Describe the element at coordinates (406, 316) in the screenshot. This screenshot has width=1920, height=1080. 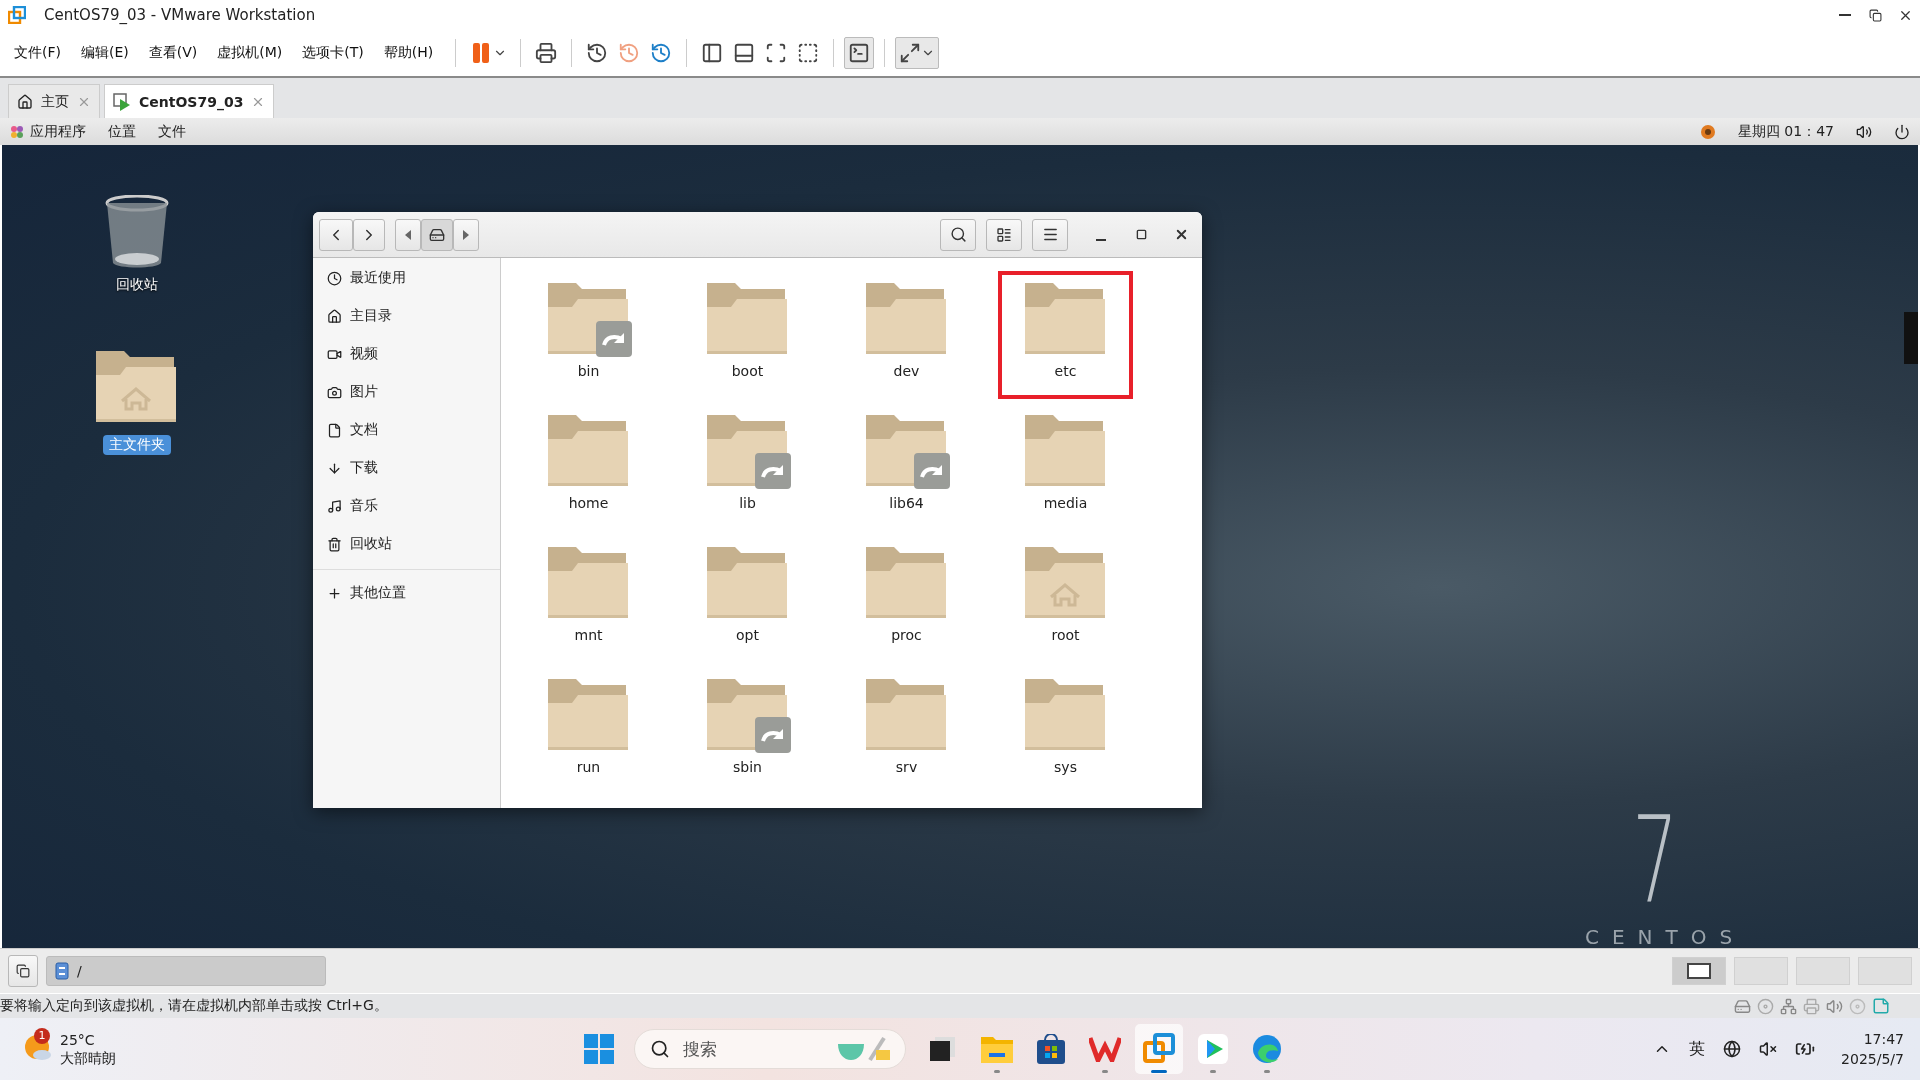
I see `sidebar-item: 主目录` at that location.